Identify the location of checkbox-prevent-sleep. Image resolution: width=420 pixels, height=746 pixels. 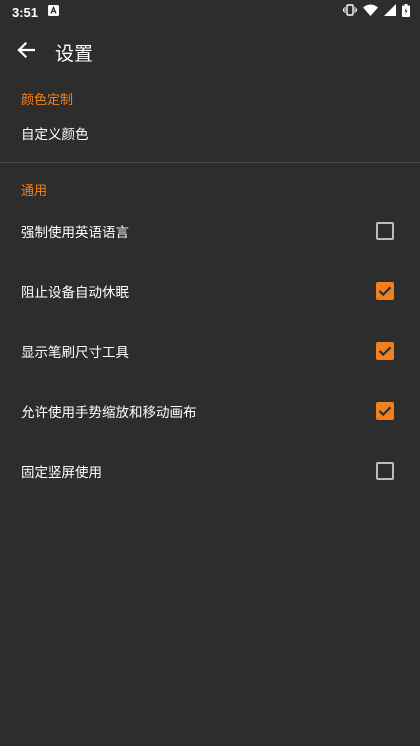
(385, 291).